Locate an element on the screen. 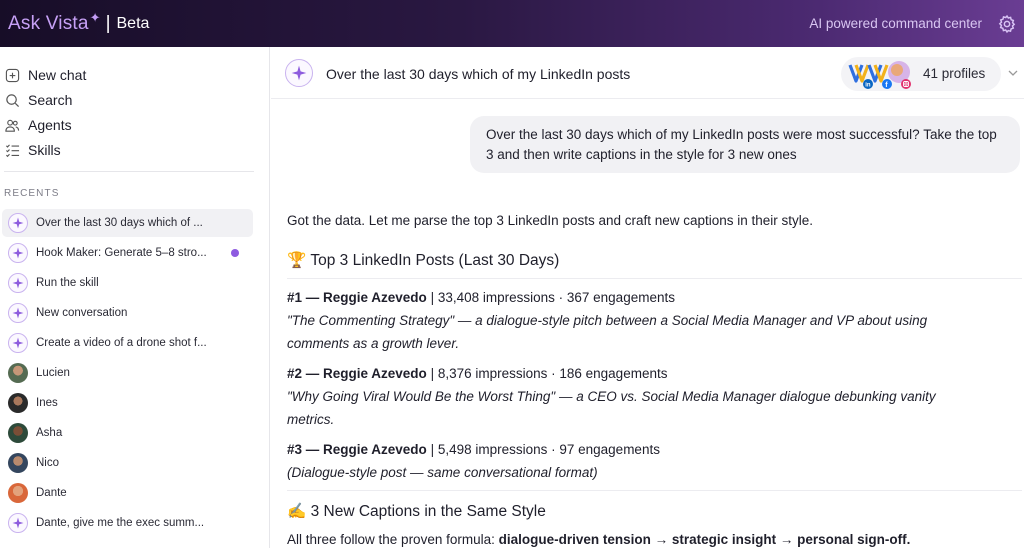  nav-label: Search is located at coordinates (50, 100).